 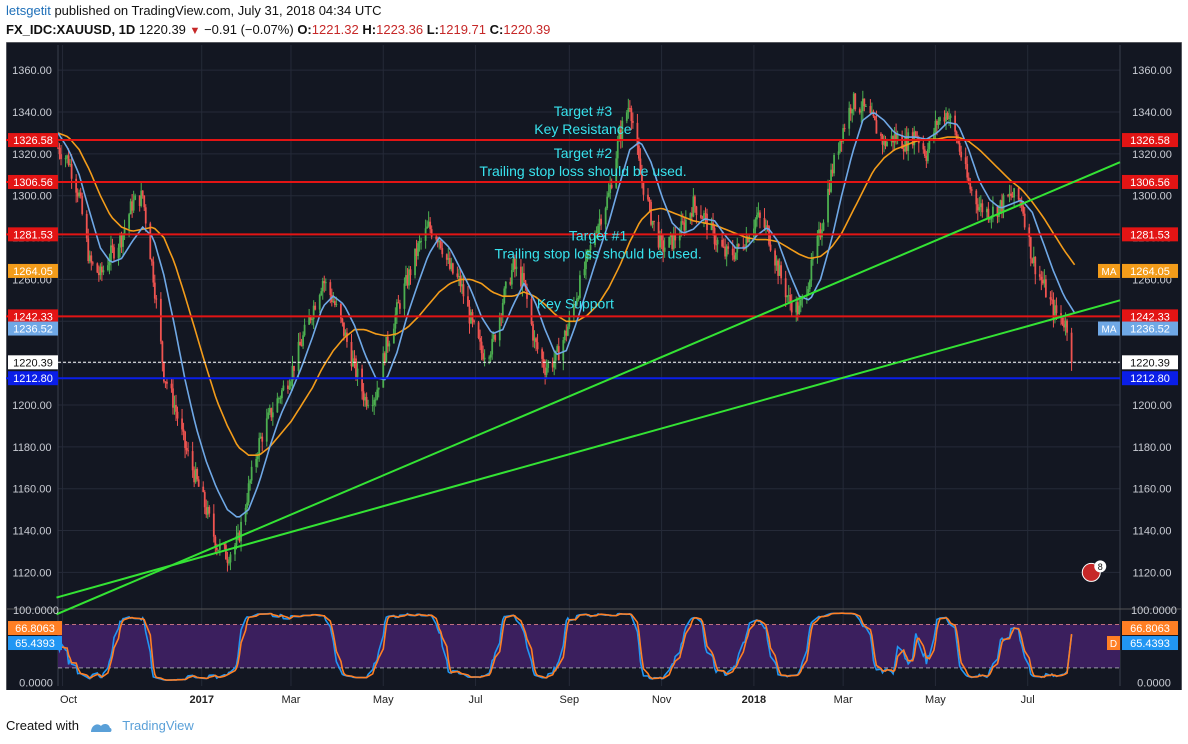 What do you see at coordinates (369, 29) in the screenshot?
I see `high-label: H:` at bounding box center [369, 29].